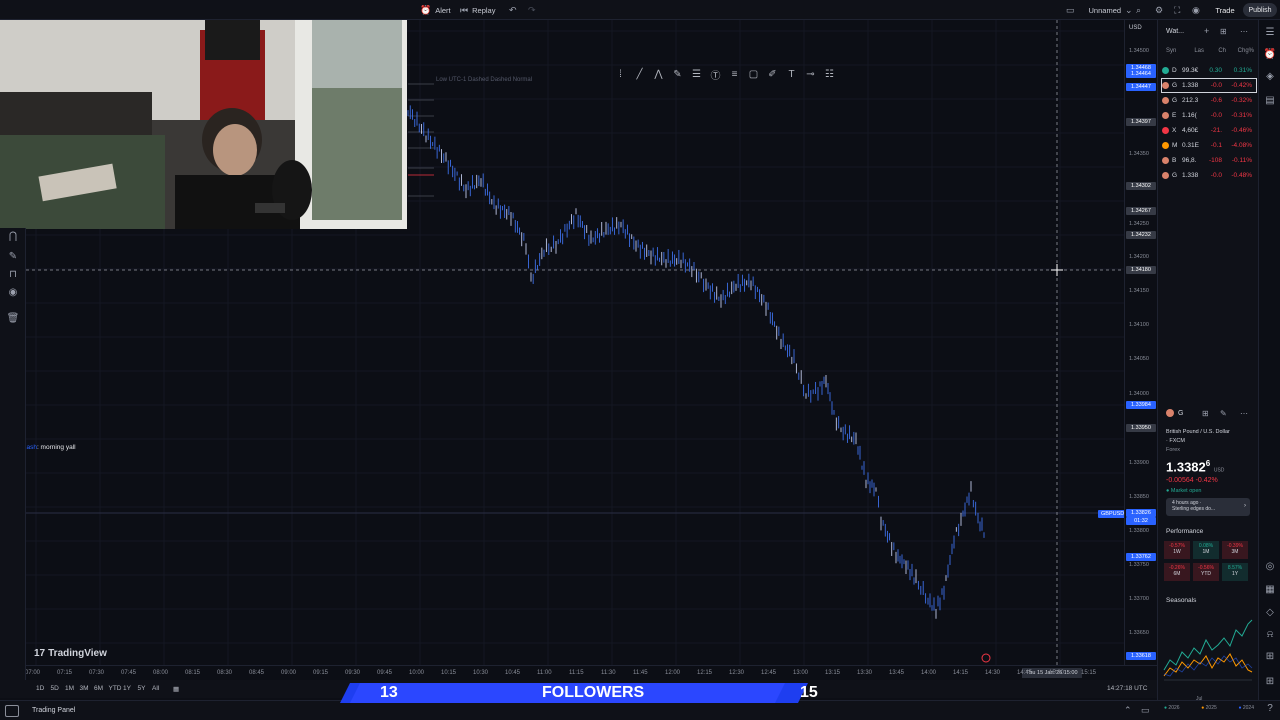 This screenshot has width=1280, height=720. Describe the element at coordinates (1270, 76) in the screenshot. I see `layers-icon: ◈` at that location.